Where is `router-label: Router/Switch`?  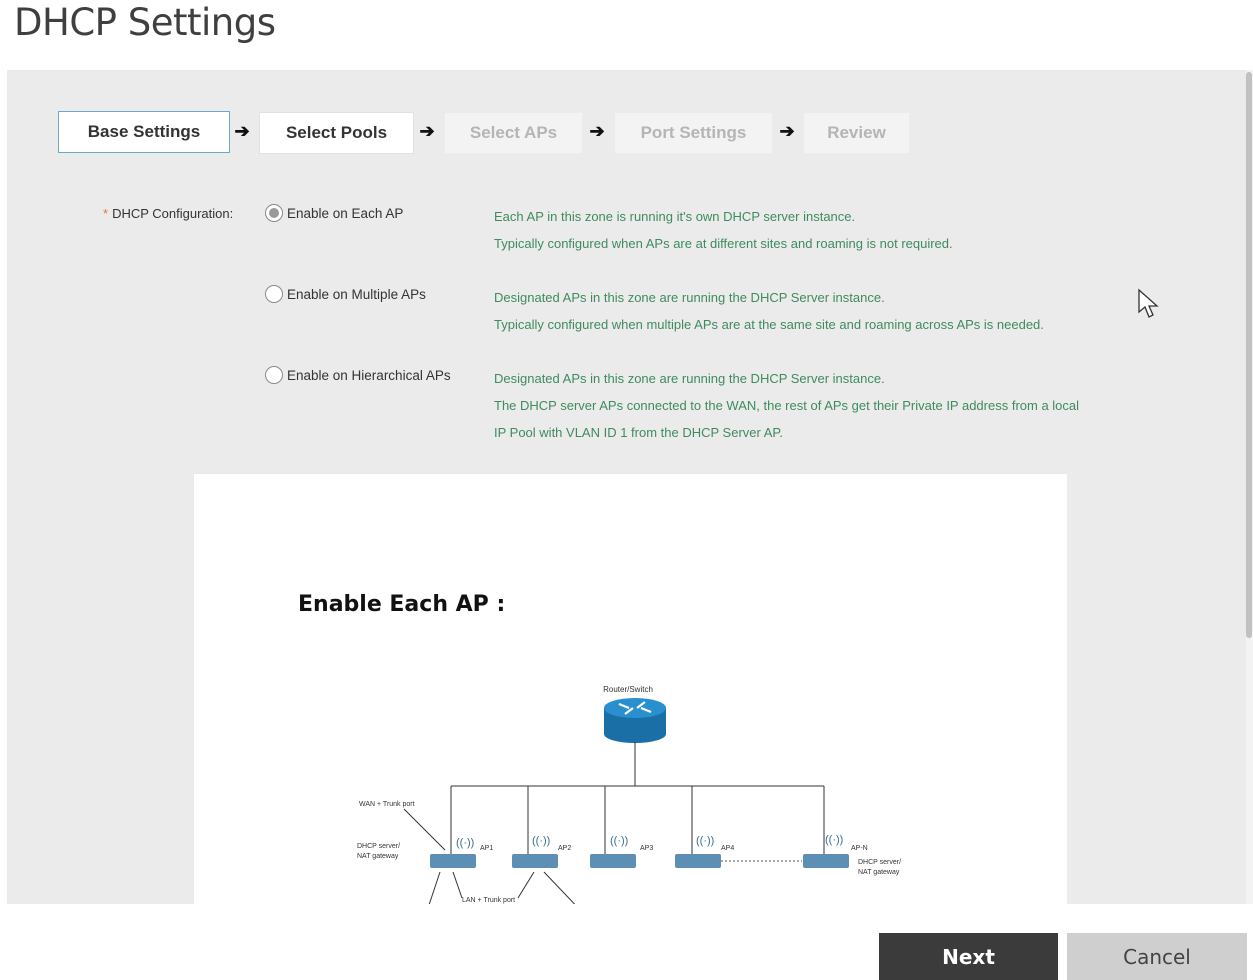 router-label: Router/Switch is located at coordinates (628, 689).